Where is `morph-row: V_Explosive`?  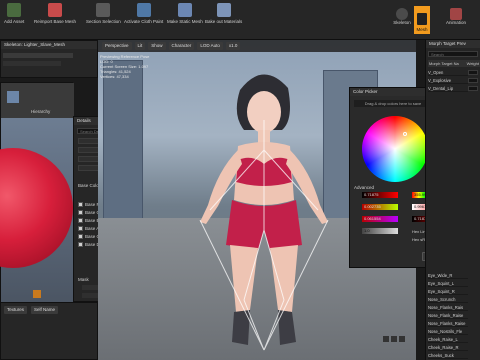 morph-row: V_Explosive is located at coordinates (448, 80).